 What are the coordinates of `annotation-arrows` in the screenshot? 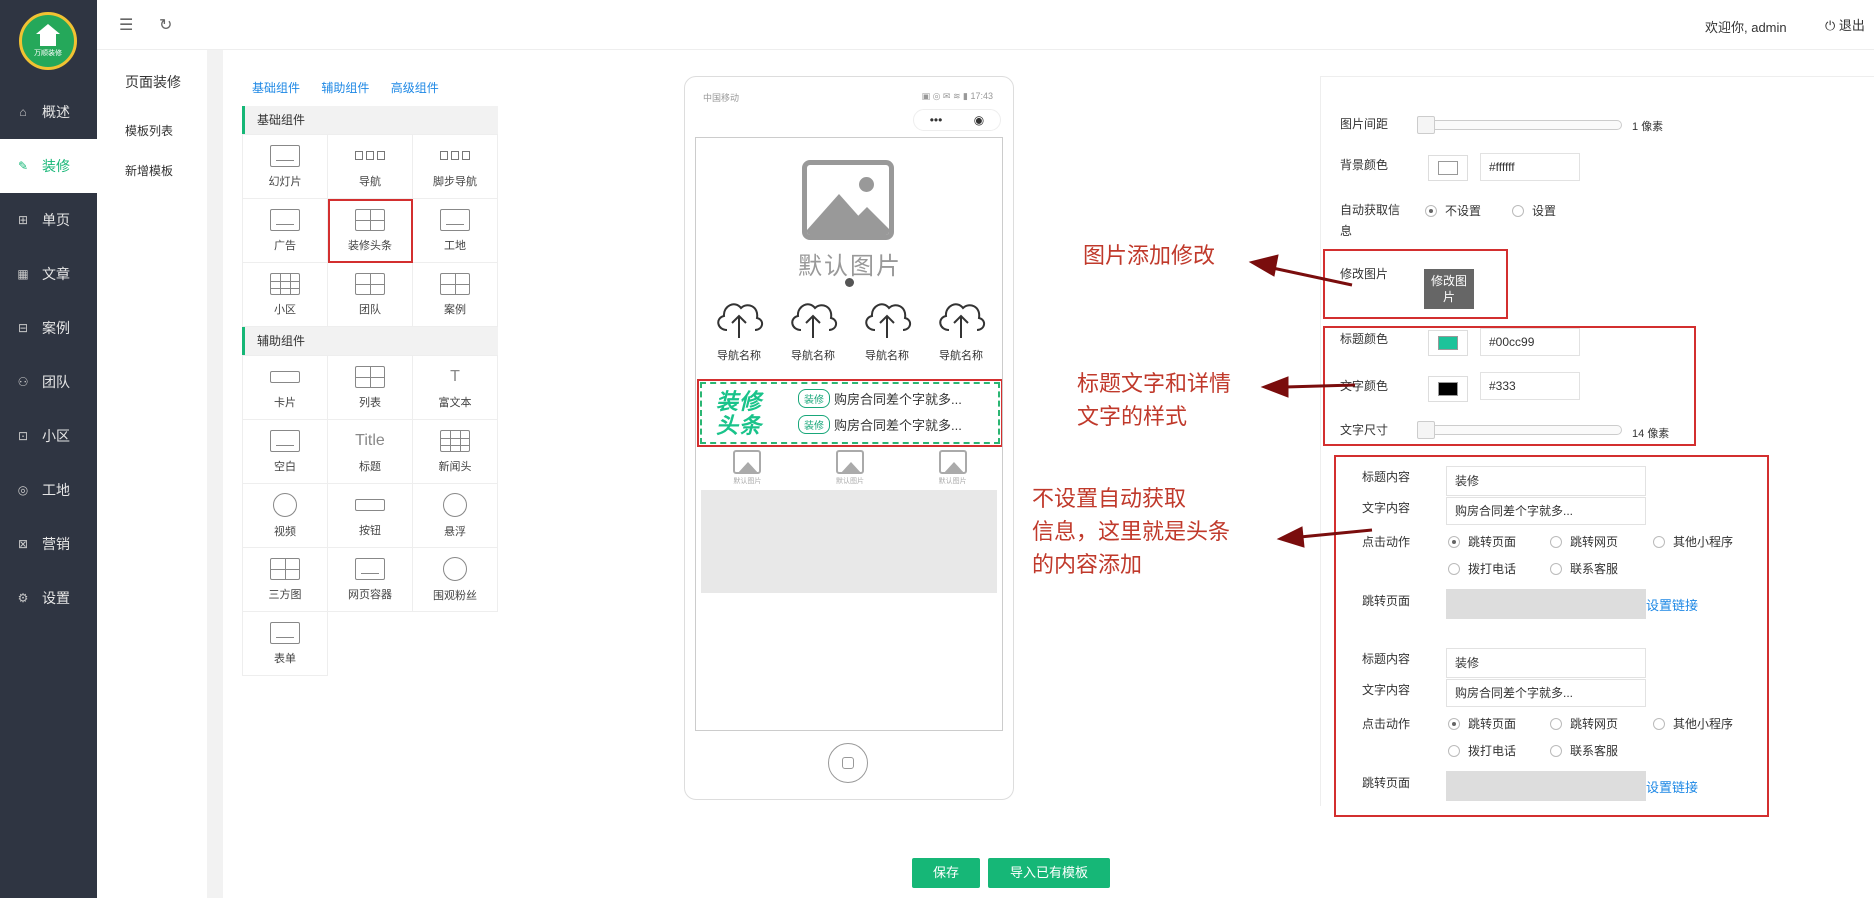 It's located at (1310, 401).